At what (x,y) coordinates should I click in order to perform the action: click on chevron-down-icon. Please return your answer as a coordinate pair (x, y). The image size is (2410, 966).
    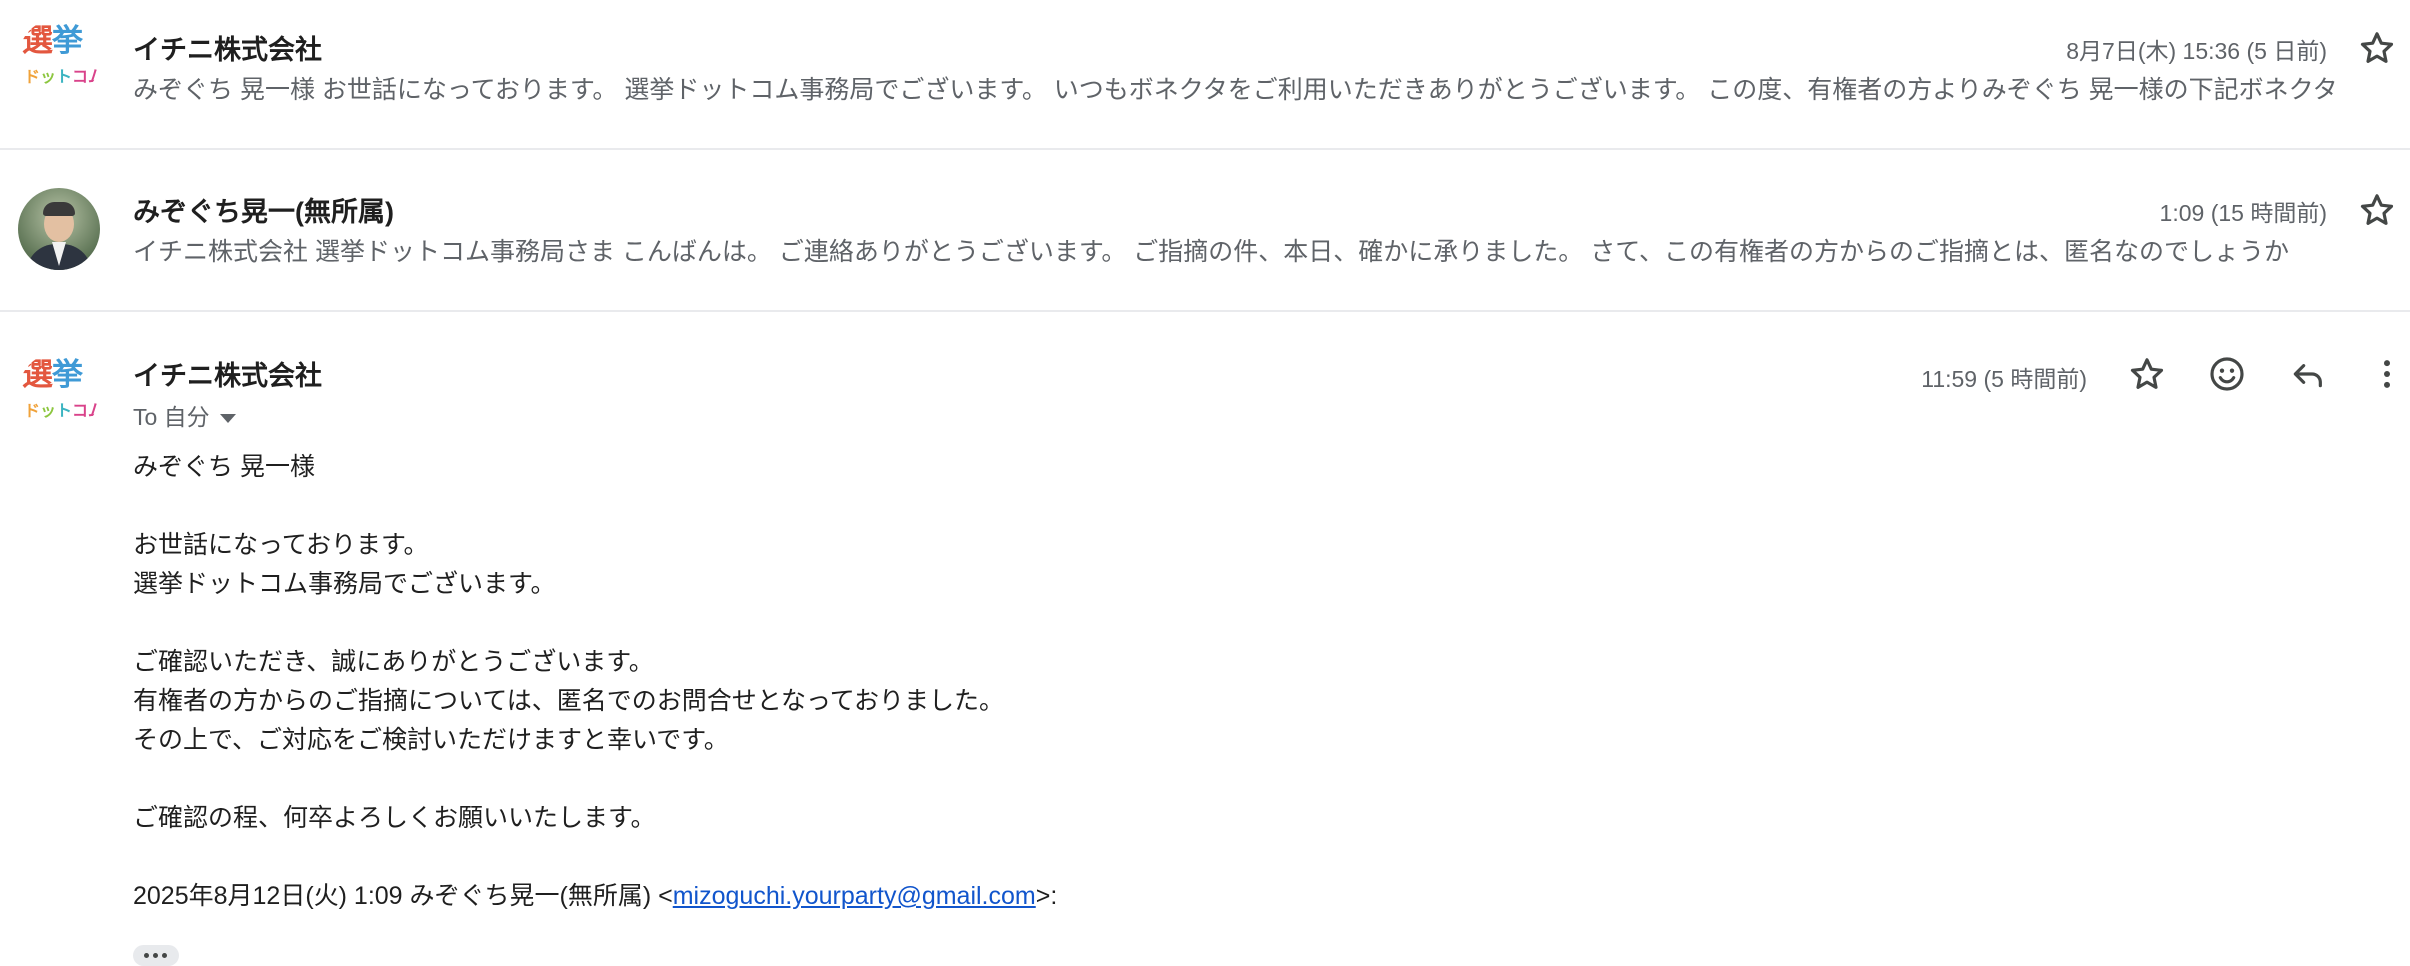
    Looking at the image, I should click on (227, 419).